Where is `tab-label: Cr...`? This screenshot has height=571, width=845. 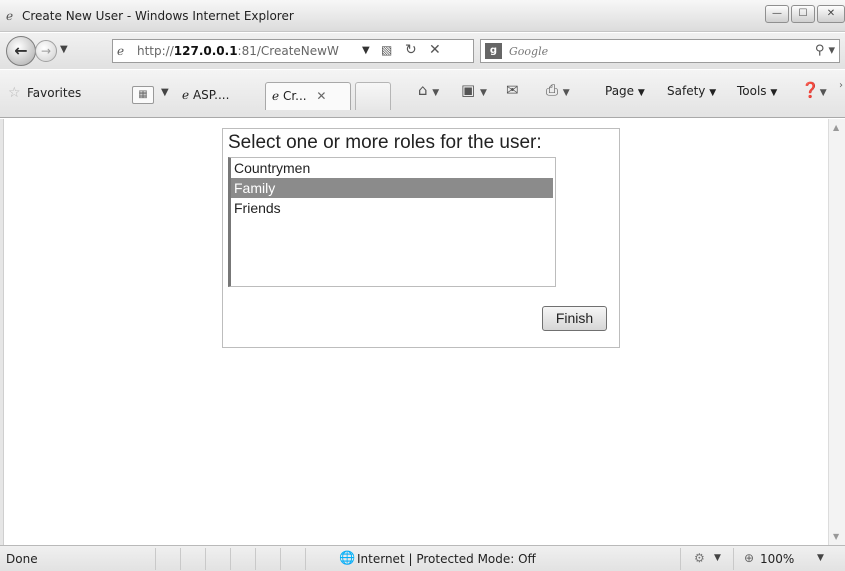
tab-label: Cr... is located at coordinates (294, 96).